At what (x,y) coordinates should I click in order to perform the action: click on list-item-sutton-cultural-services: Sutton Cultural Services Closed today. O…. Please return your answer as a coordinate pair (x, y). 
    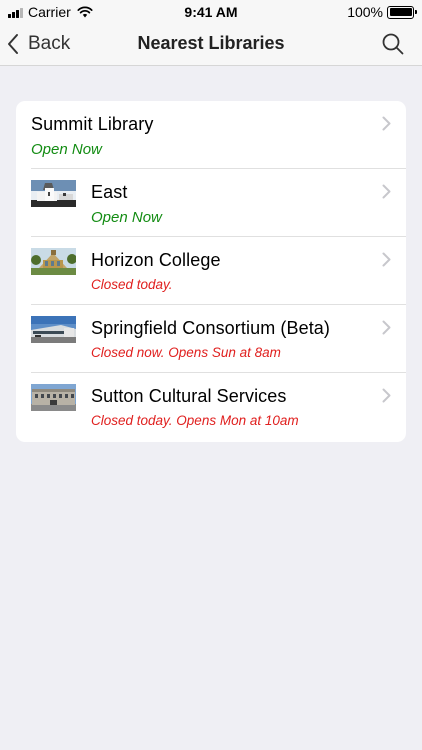
    Looking at the image, I should click on (211, 407).